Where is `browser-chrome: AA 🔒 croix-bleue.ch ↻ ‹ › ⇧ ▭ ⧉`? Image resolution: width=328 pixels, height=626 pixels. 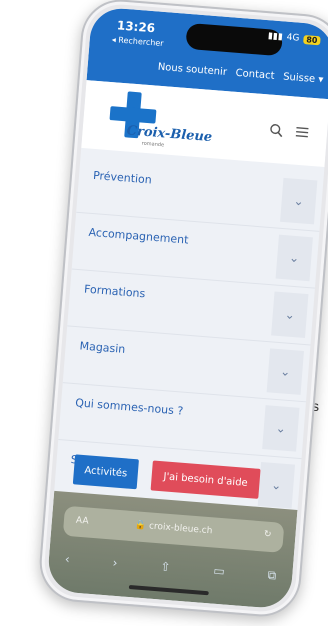 browser-chrome: AA 🔒 croix-bleue.ch ↻ ‹ › ⇧ ▭ ⧉ is located at coordinates (172, 550).